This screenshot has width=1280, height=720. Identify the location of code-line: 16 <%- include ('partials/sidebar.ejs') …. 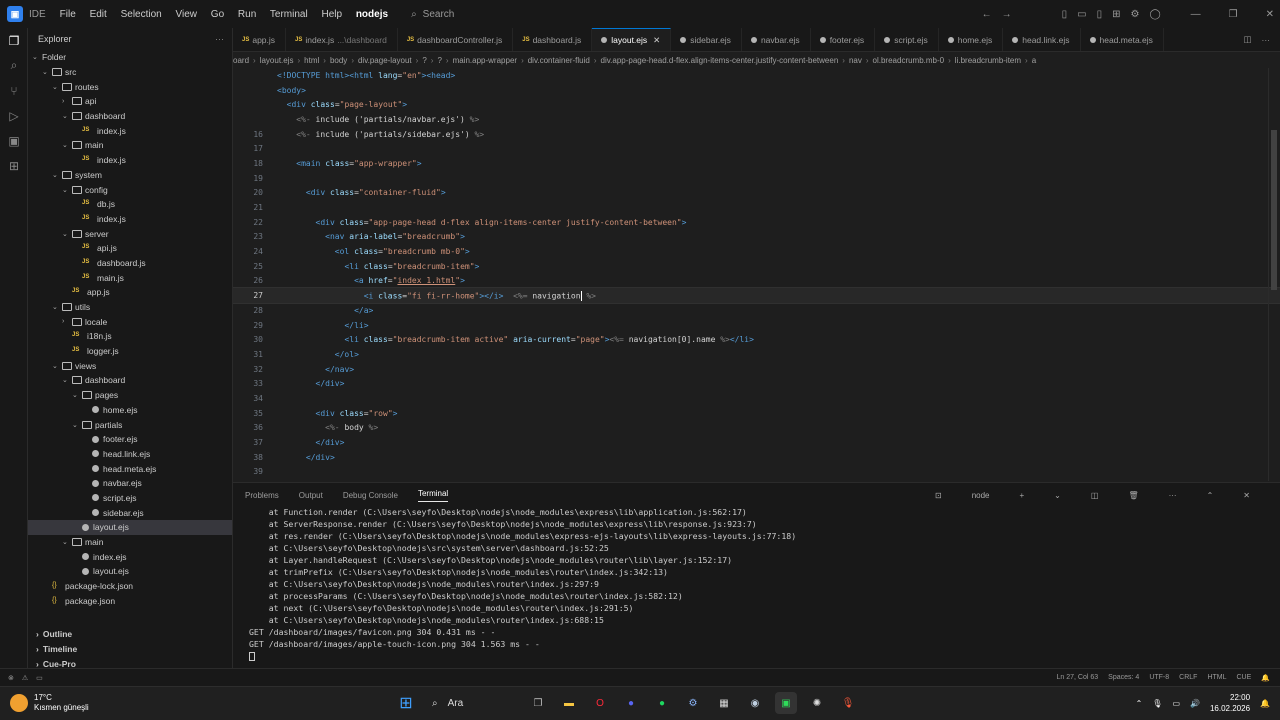
(756, 134).